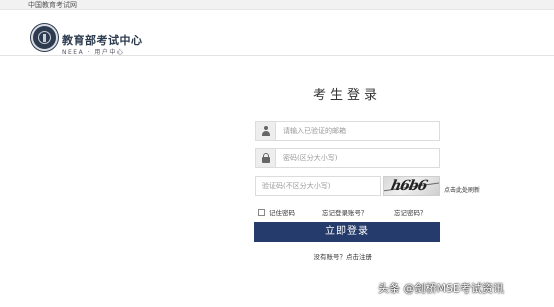 The width and height of the screenshot is (554, 307). What do you see at coordinates (313, 257) in the screenshot?
I see `register-link: 没有账号？点击注册` at bounding box center [313, 257].